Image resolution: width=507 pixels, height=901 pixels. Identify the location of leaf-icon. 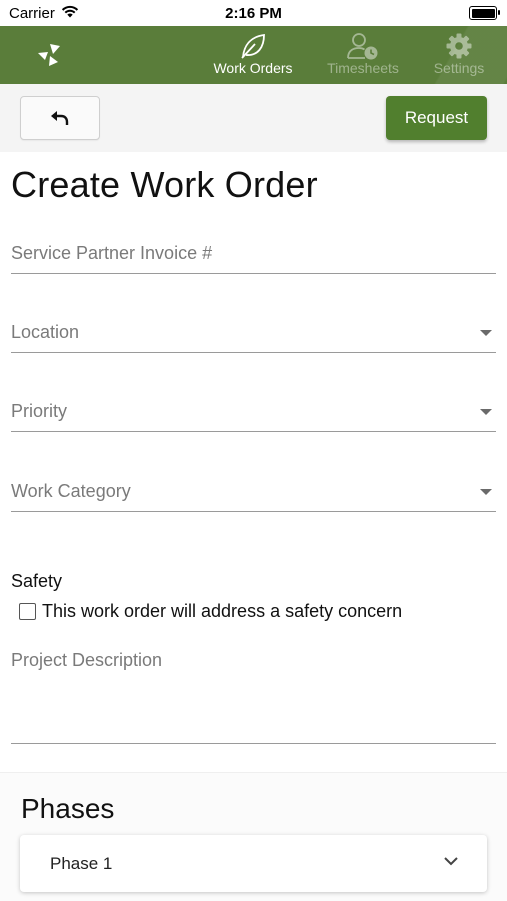
(253, 46).